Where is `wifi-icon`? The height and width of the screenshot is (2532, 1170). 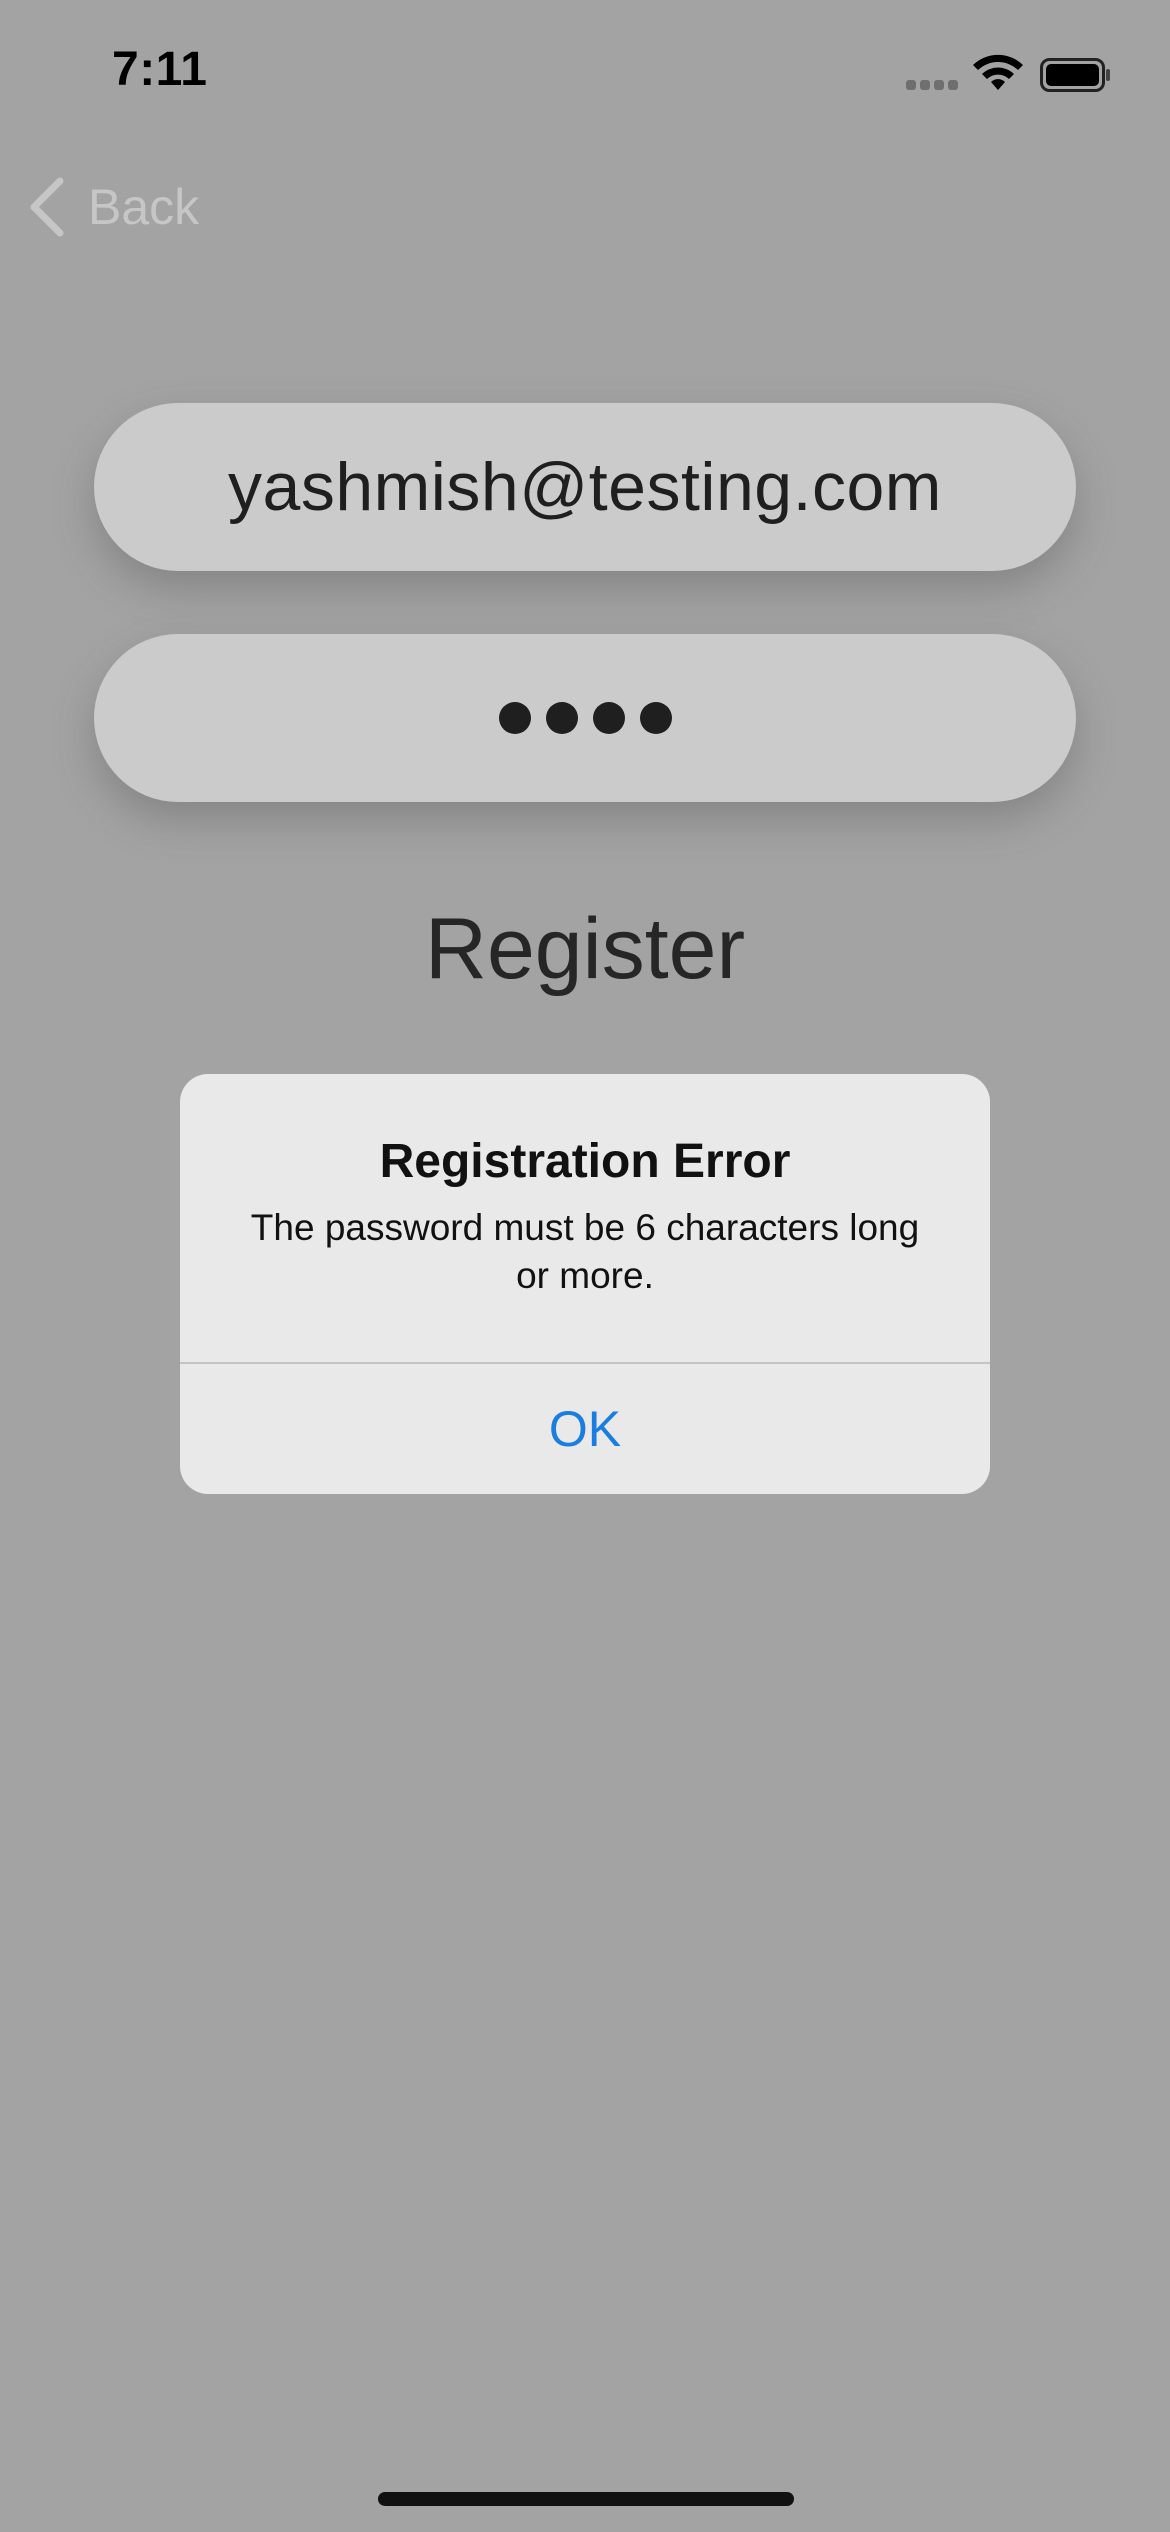 wifi-icon is located at coordinates (998, 72).